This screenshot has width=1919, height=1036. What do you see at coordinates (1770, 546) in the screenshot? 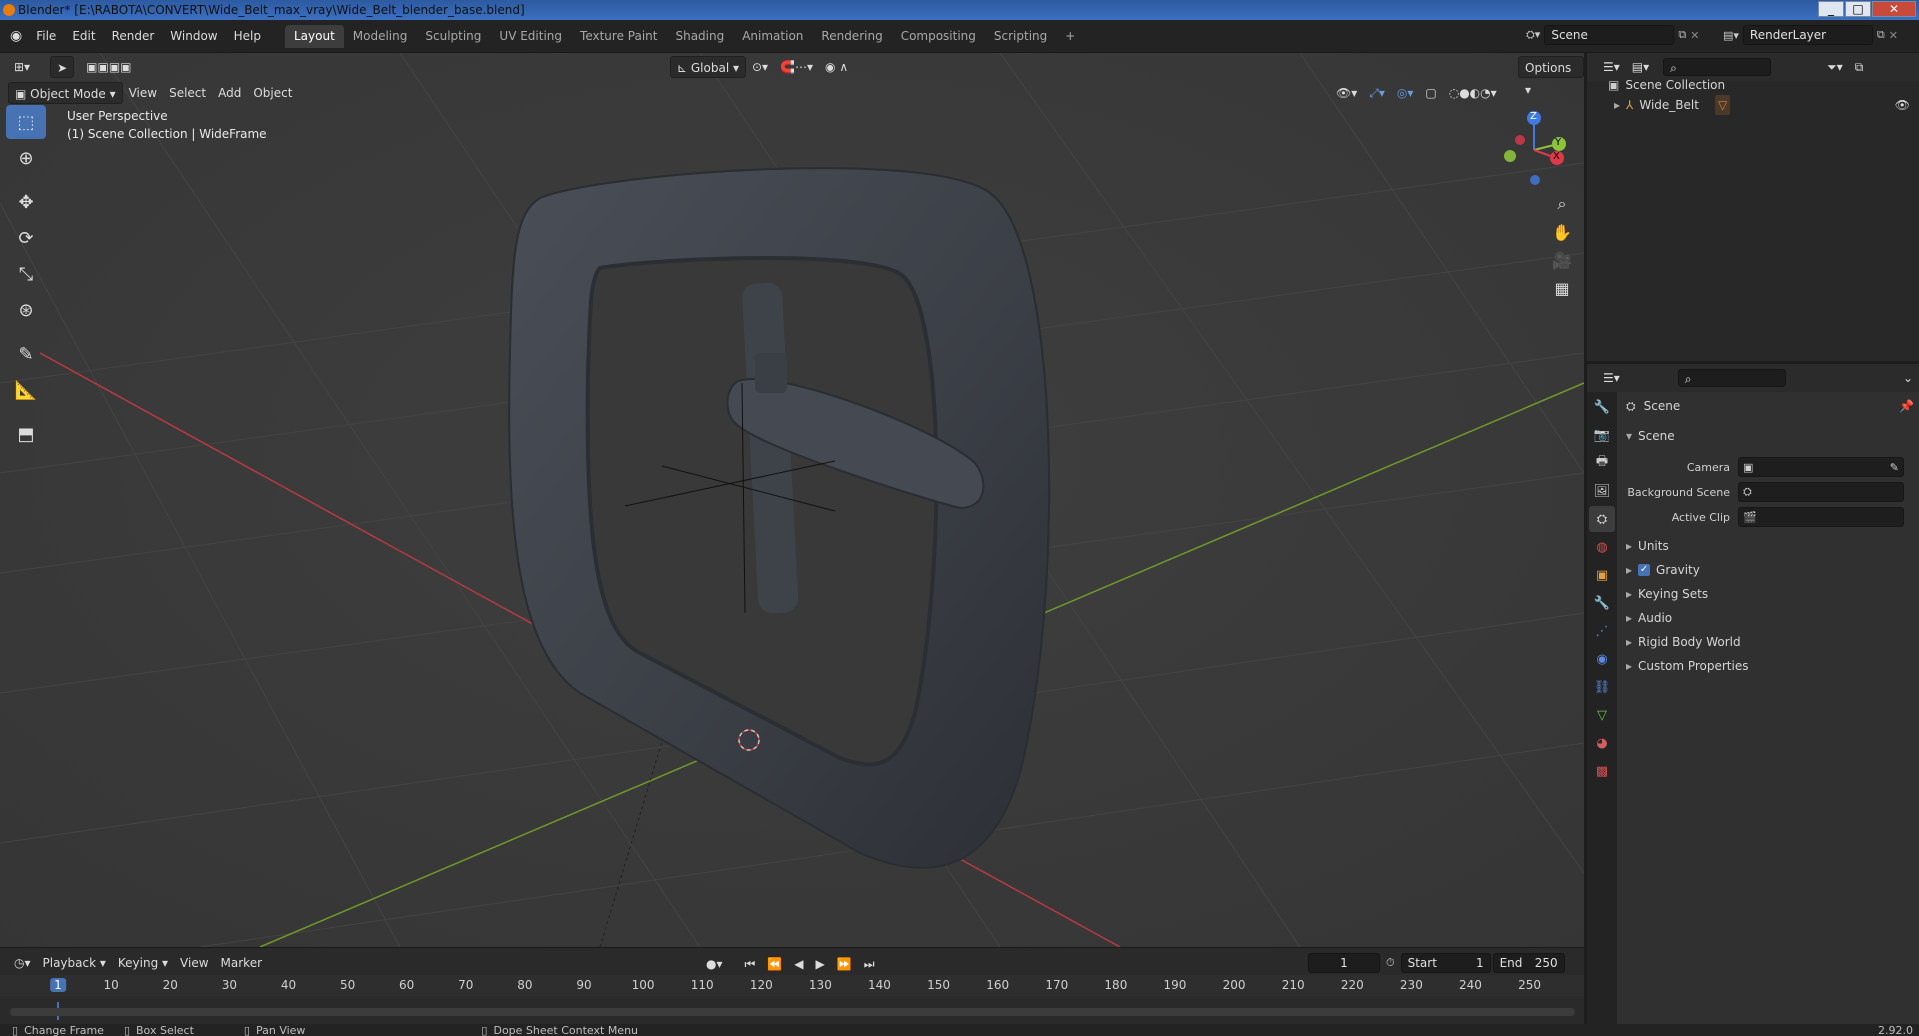
I see `units-section: ▸ Units` at bounding box center [1770, 546].